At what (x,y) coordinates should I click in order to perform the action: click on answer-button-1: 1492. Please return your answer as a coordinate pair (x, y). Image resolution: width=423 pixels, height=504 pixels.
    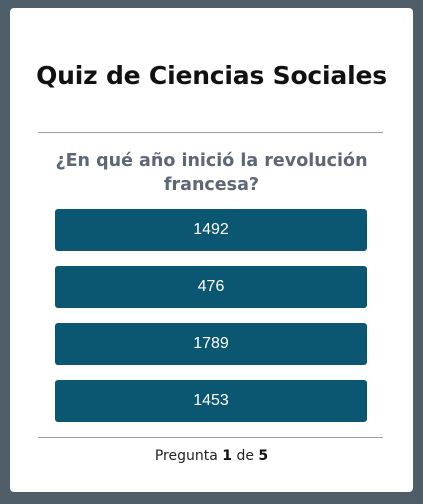
    Looking at the image, I should click on (211, 230).